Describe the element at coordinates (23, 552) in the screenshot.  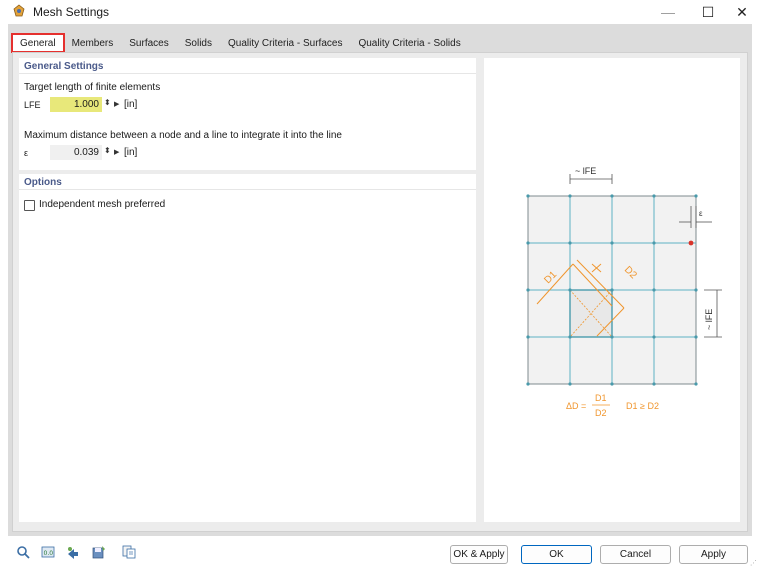
I see `search-icon` at that location.